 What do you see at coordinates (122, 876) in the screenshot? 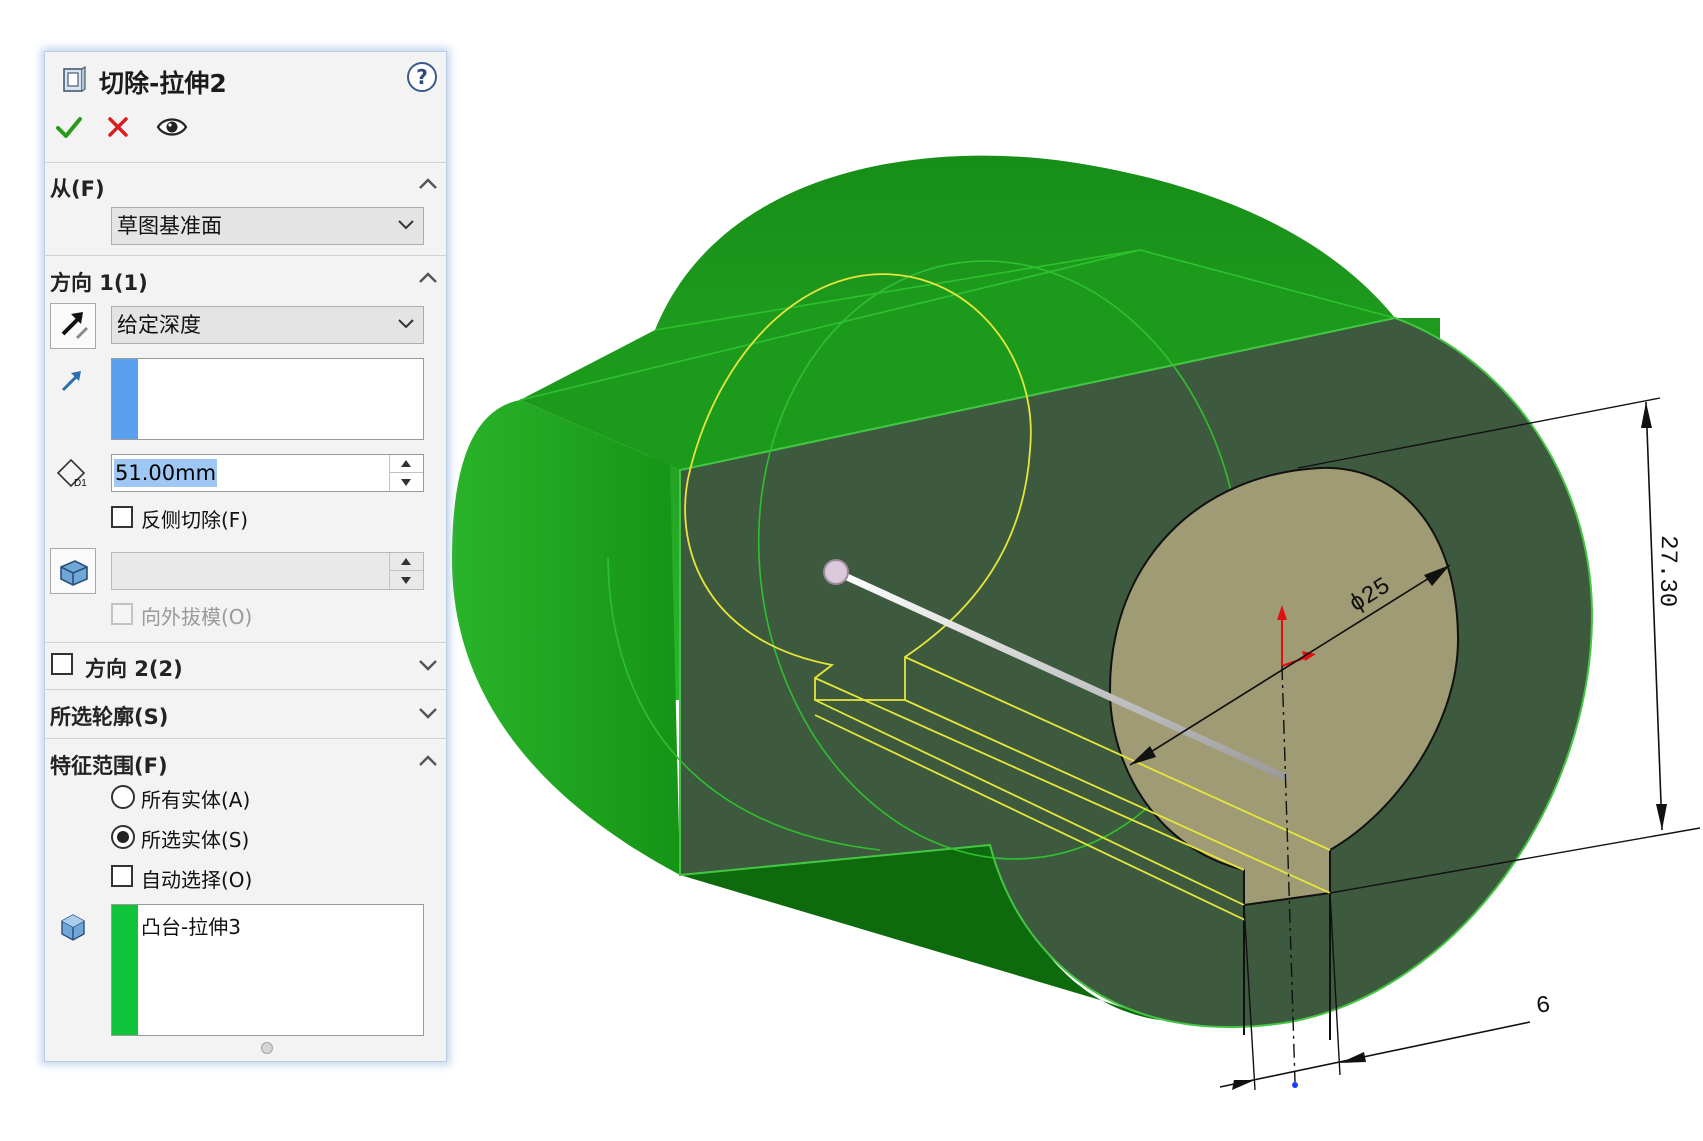
I see `auto-select-checkbox` at bounding box center [122, 876].